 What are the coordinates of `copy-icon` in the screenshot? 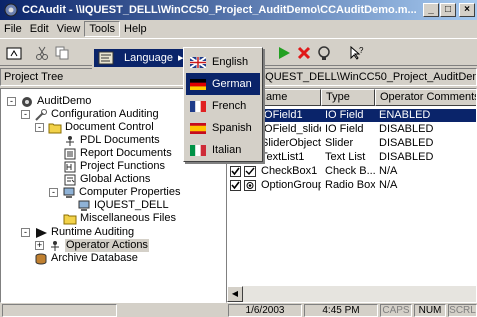 It's located at (62, 53).